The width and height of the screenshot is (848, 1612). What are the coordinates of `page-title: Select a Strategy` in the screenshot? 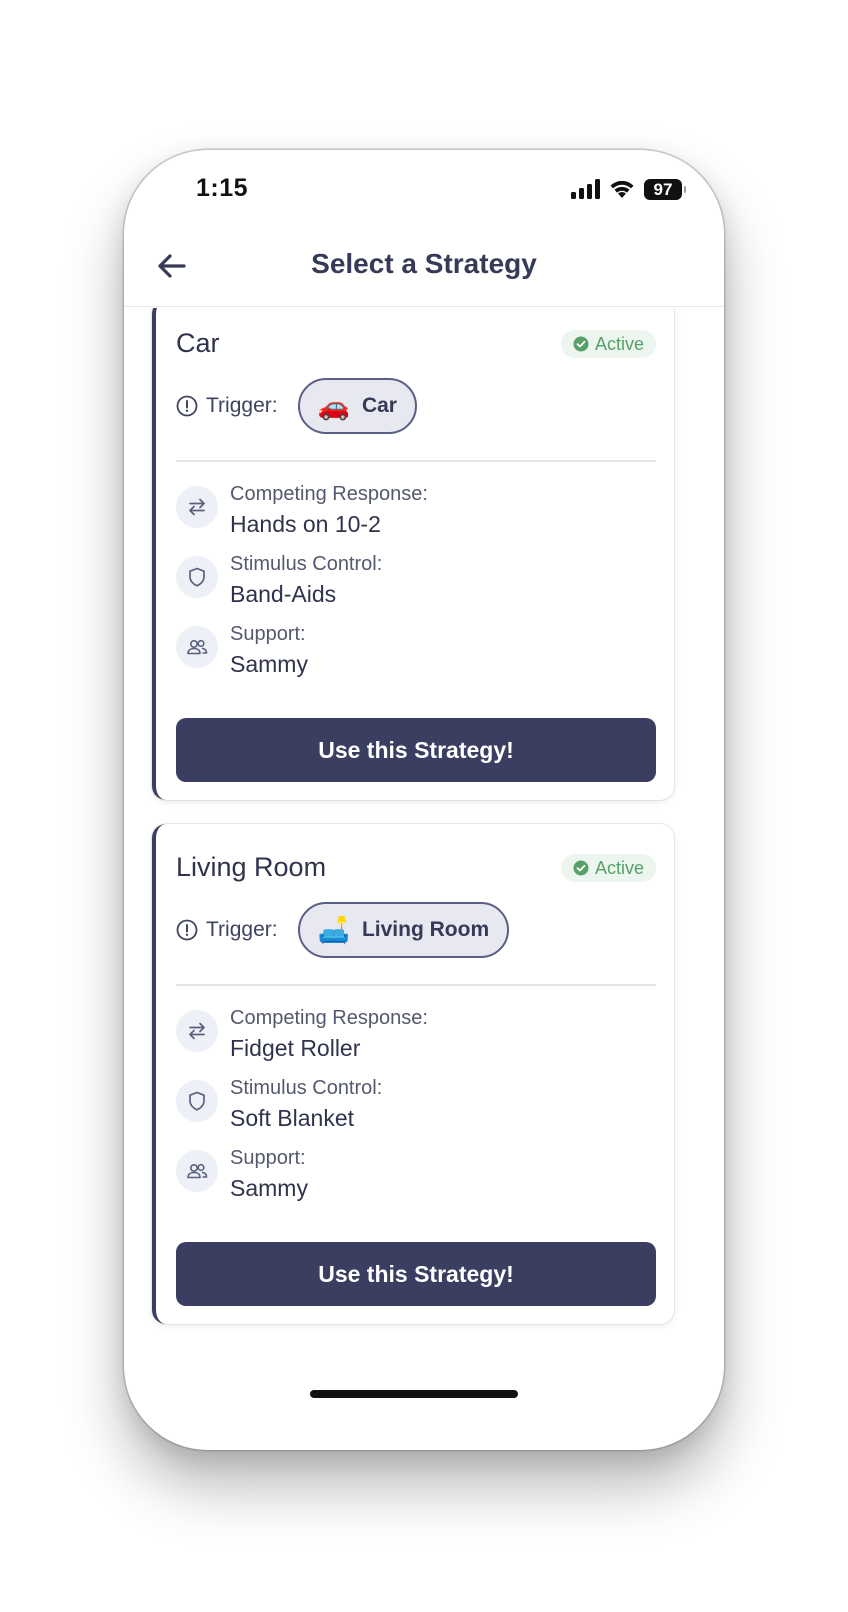 It's located at (424, 263).